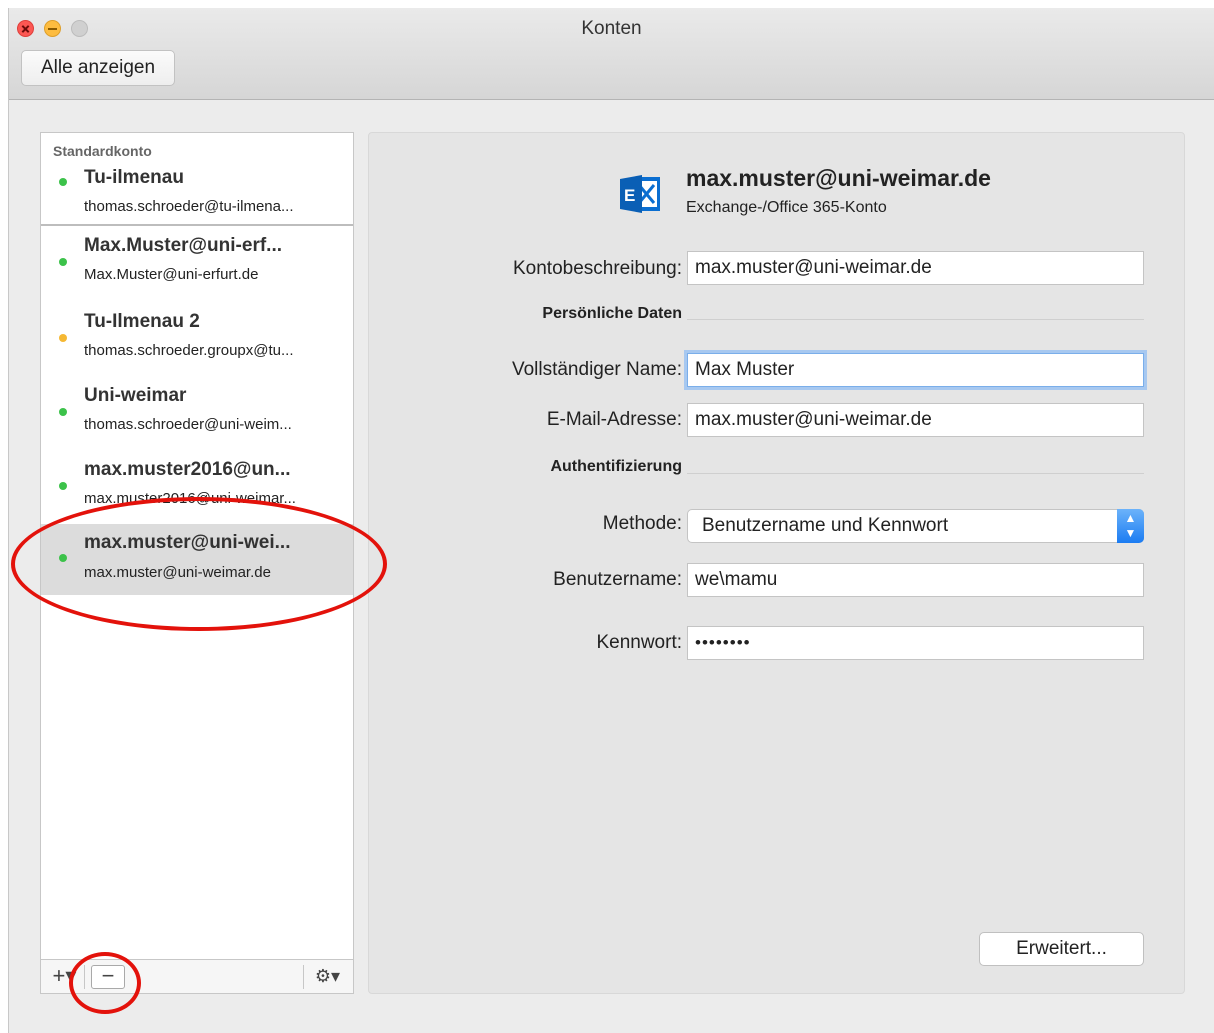 This screenshot has width=1214, height=1033. I want to click on method-select: Benutzername und Kennwort ▲ ▼, so click(915, 526).